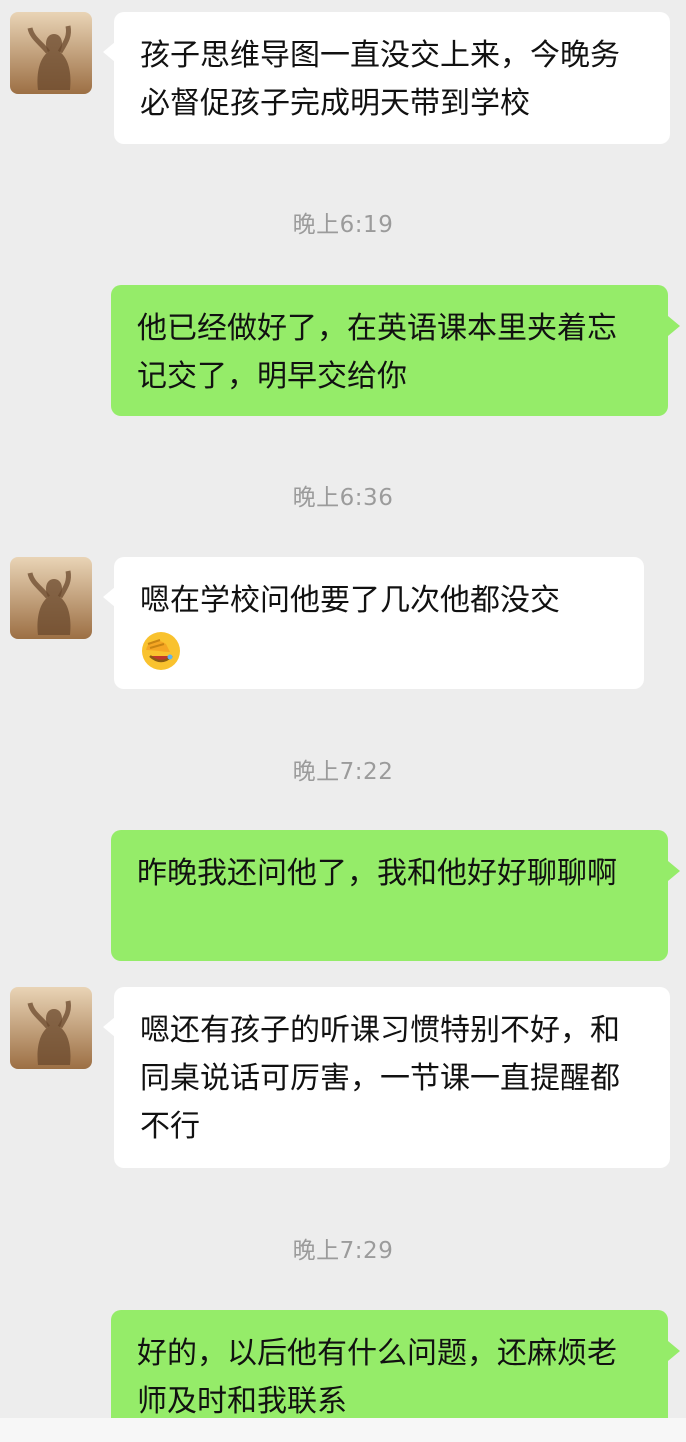 The image size is (686, 1442). I want to click on message-bubble-outgoing: 他已经做好了，在英语课本里夹着忘记交了，明早交给你, so click(389, 350).